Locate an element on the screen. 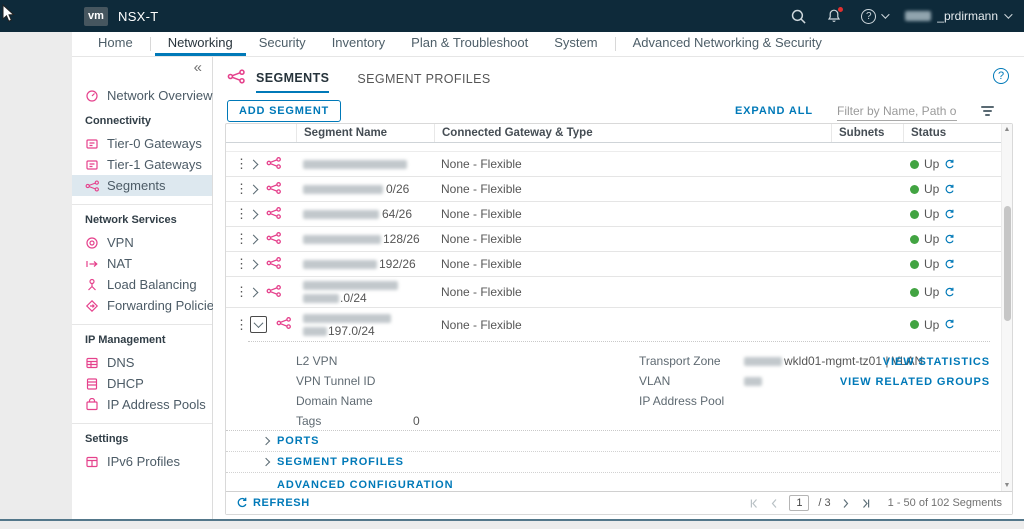 The height and width of the screenshot is (529, 1024). table-row: ⋮ 0/26 None - Flexible Up is located at coordinates (619, 189).